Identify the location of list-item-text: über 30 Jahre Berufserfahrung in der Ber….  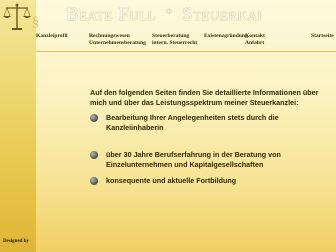
(193, 159).